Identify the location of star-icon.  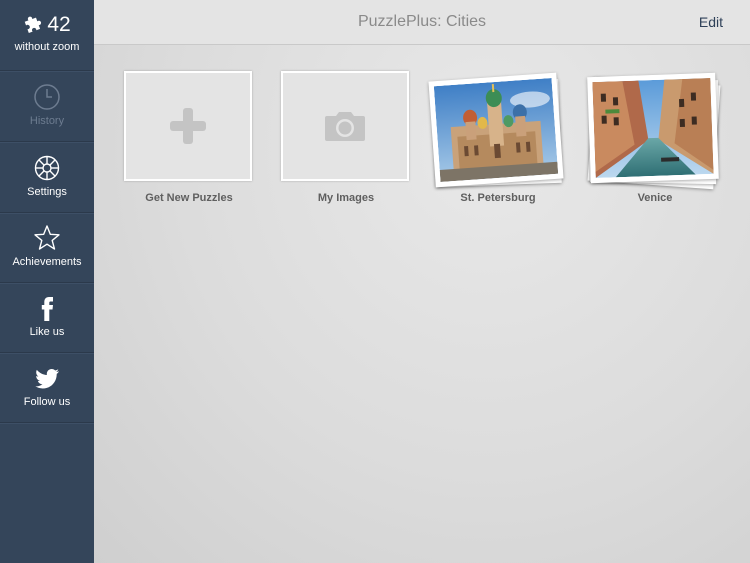
(47, 237).